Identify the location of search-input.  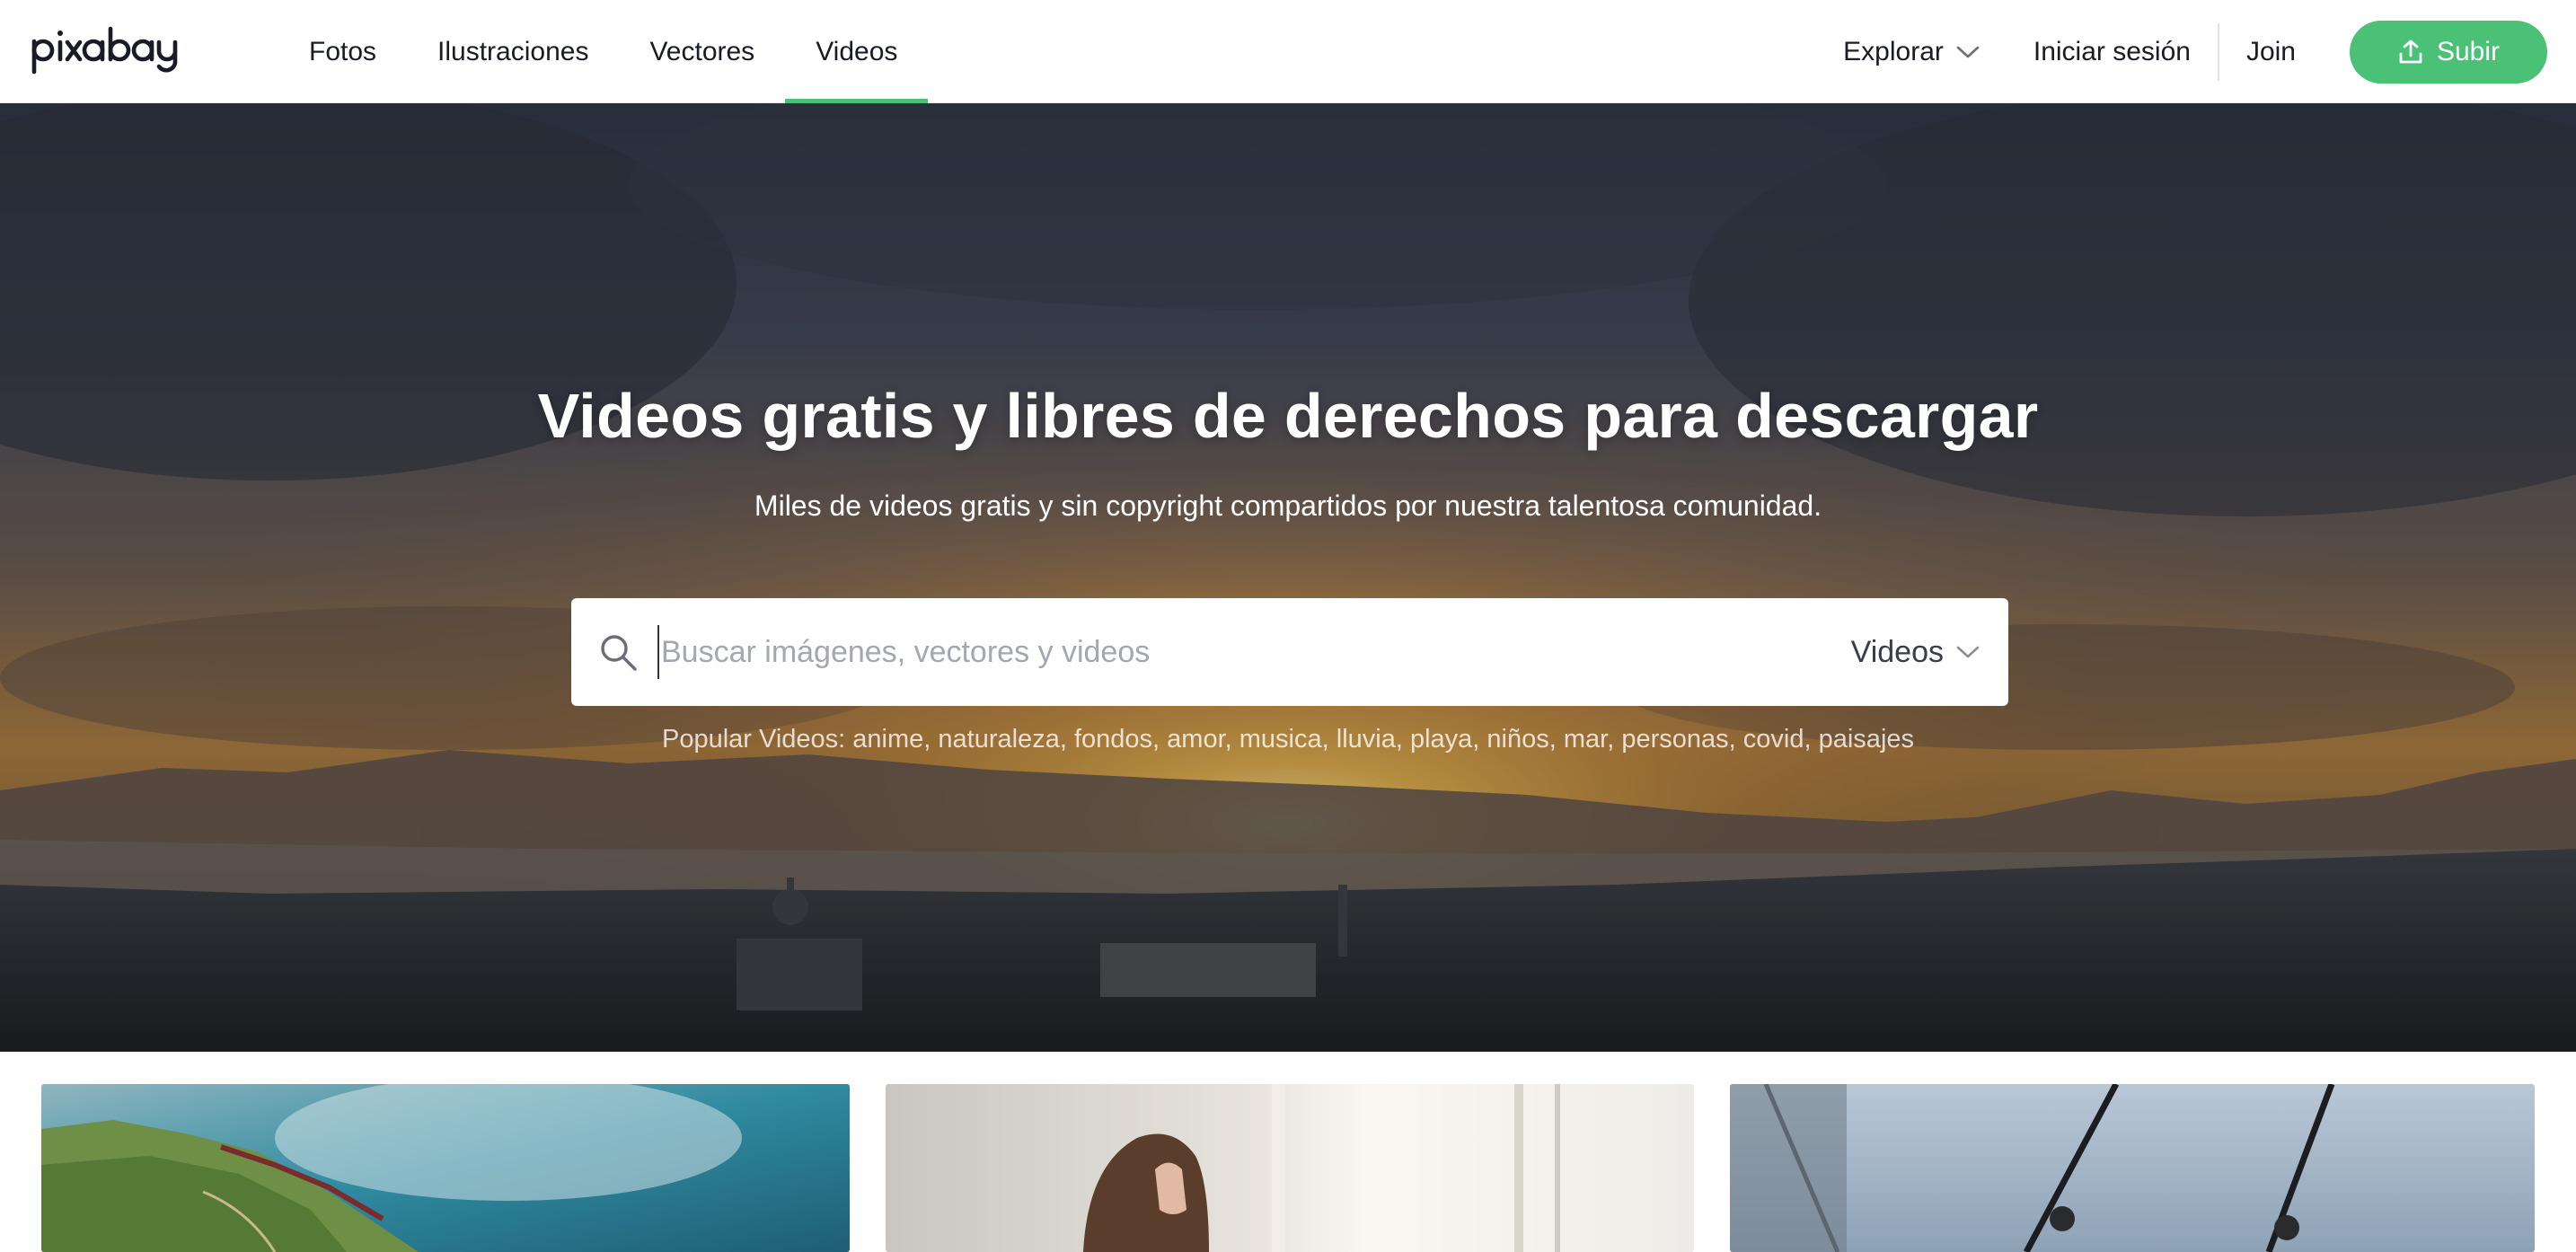
(1196, 652).